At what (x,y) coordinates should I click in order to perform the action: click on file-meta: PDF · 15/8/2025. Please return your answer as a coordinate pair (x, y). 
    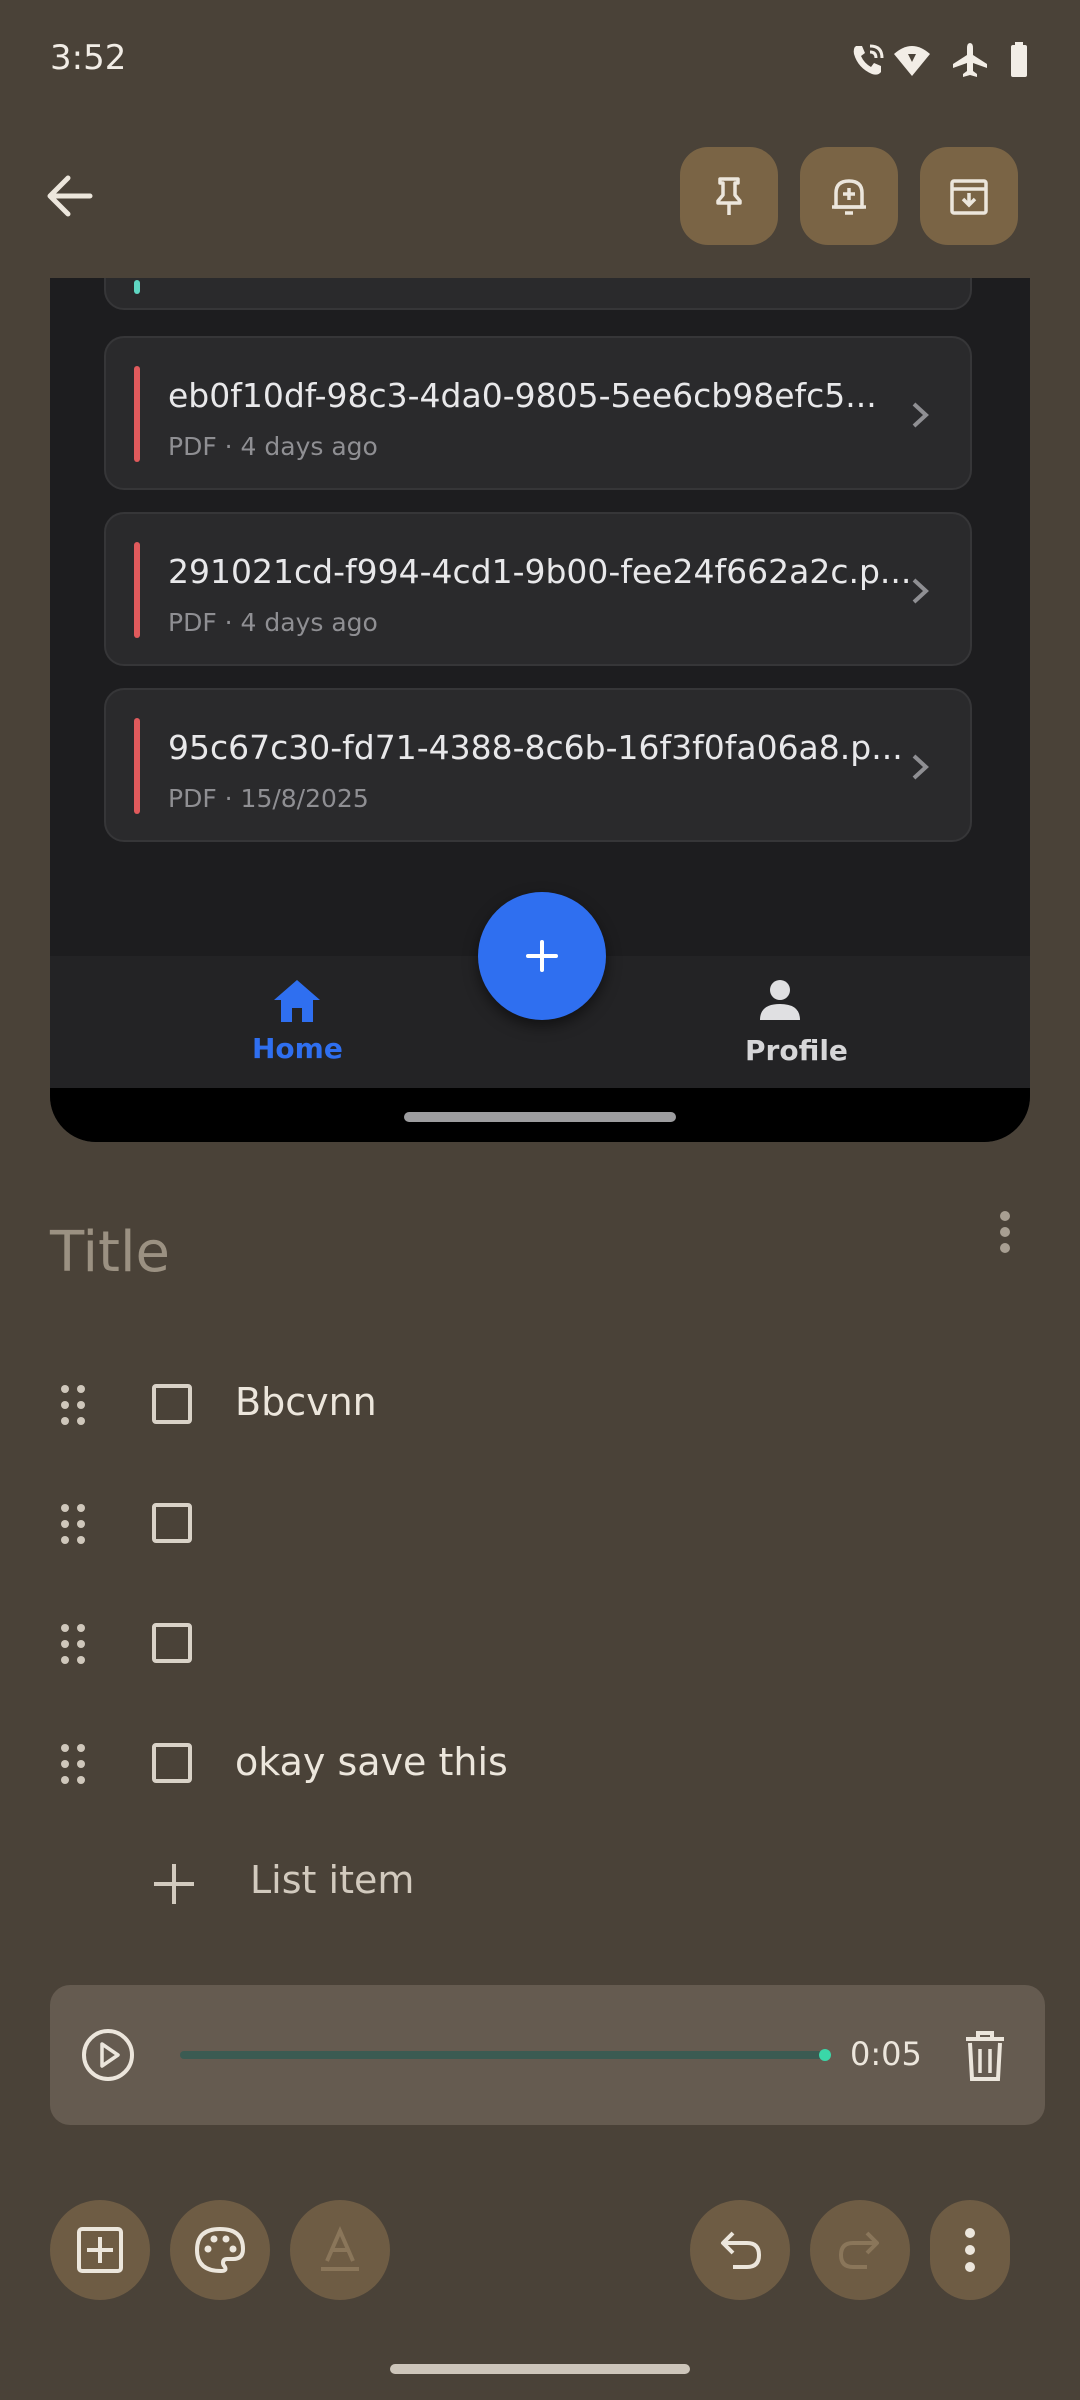
    Looking at the image, I should click on (268, 798).